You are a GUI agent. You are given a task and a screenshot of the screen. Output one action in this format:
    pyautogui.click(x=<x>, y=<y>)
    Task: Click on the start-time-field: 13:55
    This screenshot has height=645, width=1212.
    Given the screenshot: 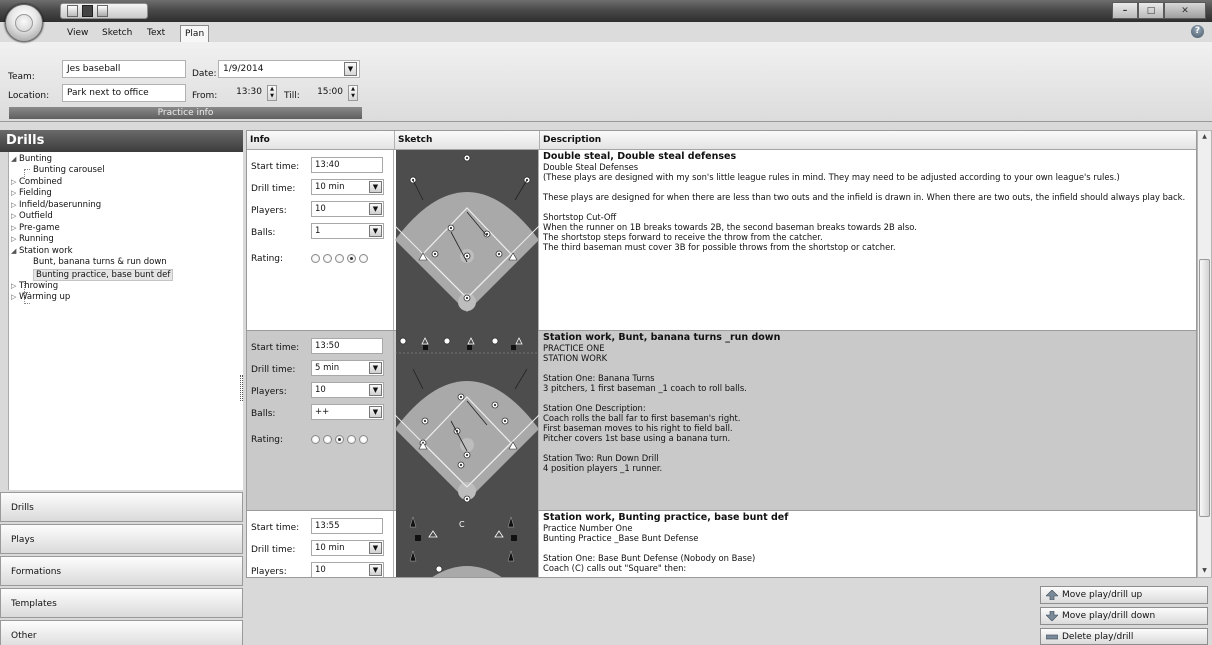 What is the action you would take?
    pyautogui.click(x=347, y=526)
    